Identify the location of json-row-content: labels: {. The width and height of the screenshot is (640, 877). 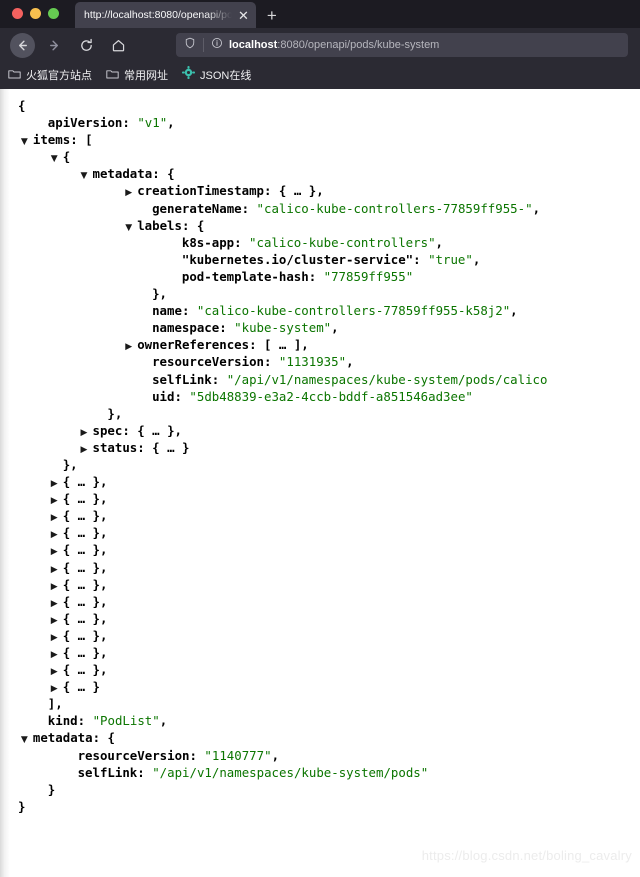
(171, 225).